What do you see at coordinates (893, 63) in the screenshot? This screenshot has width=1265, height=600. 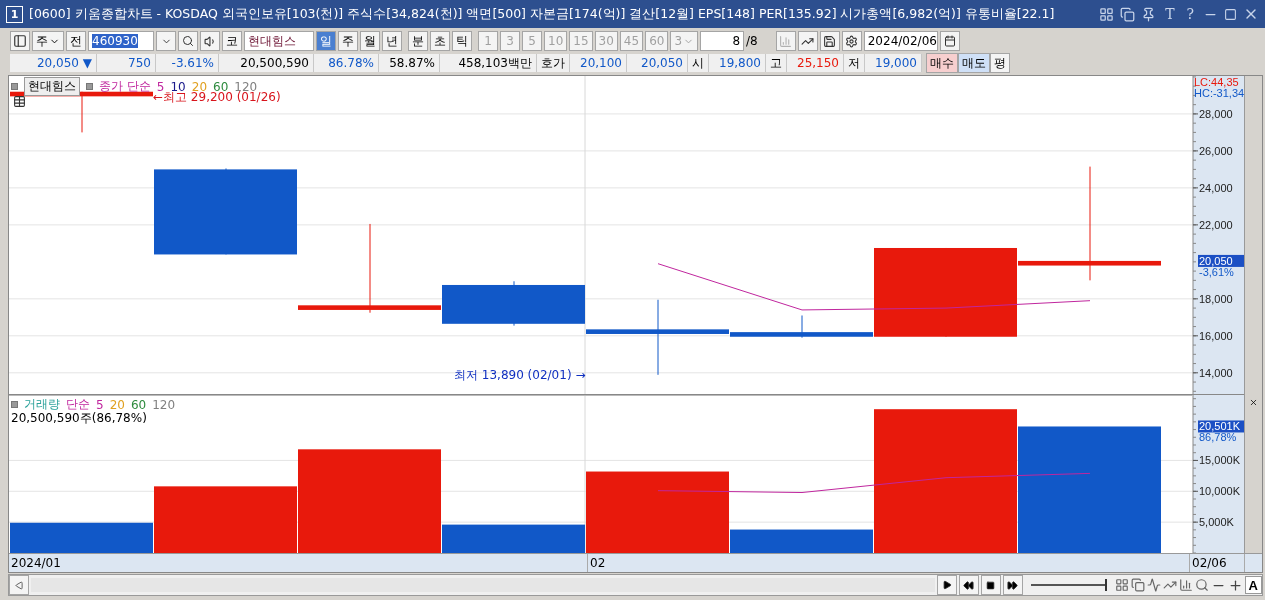 I see `low-price: 19,000` at bounding box center [893, 63].